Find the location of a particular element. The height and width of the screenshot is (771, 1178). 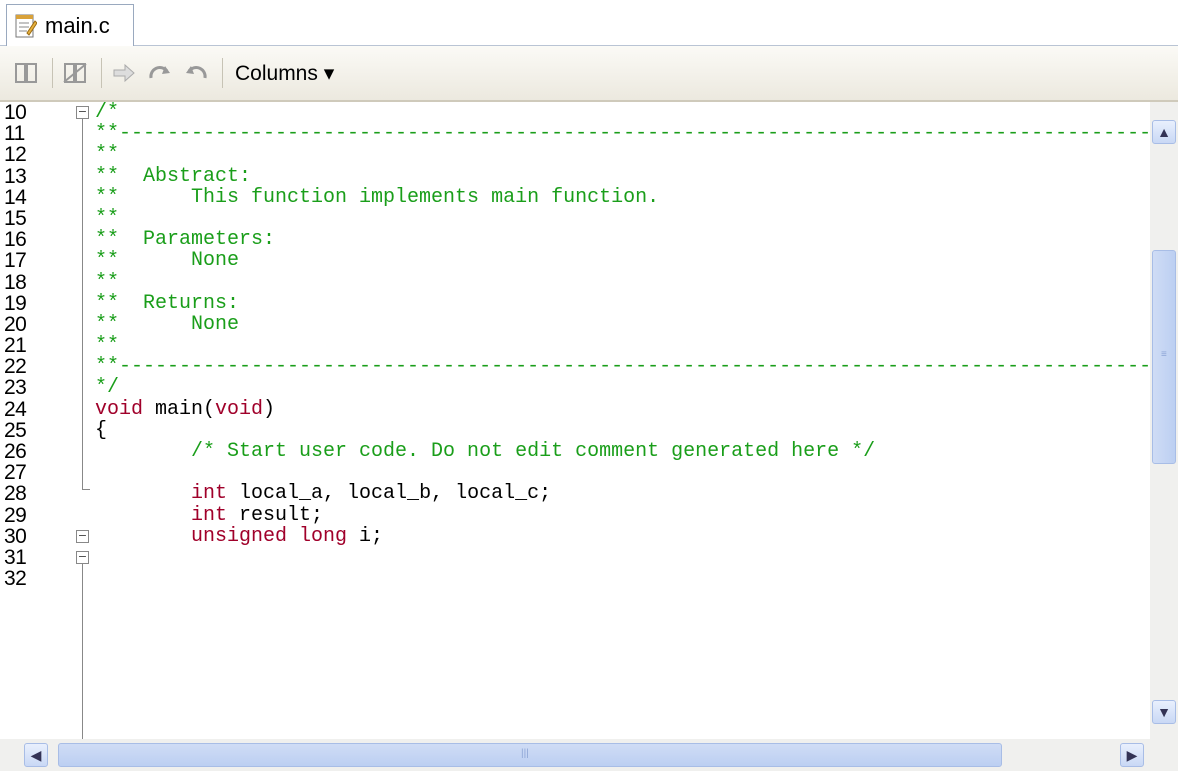

code-token: i; is located at coordinates (365, 536).